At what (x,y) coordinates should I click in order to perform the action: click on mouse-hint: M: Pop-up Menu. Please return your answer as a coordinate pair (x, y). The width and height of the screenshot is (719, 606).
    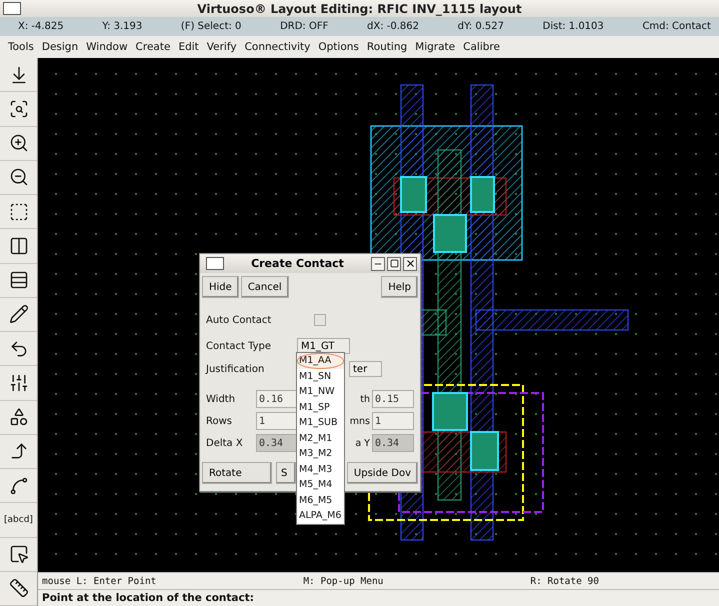
    Looking at the image, I should click on (343, 581).